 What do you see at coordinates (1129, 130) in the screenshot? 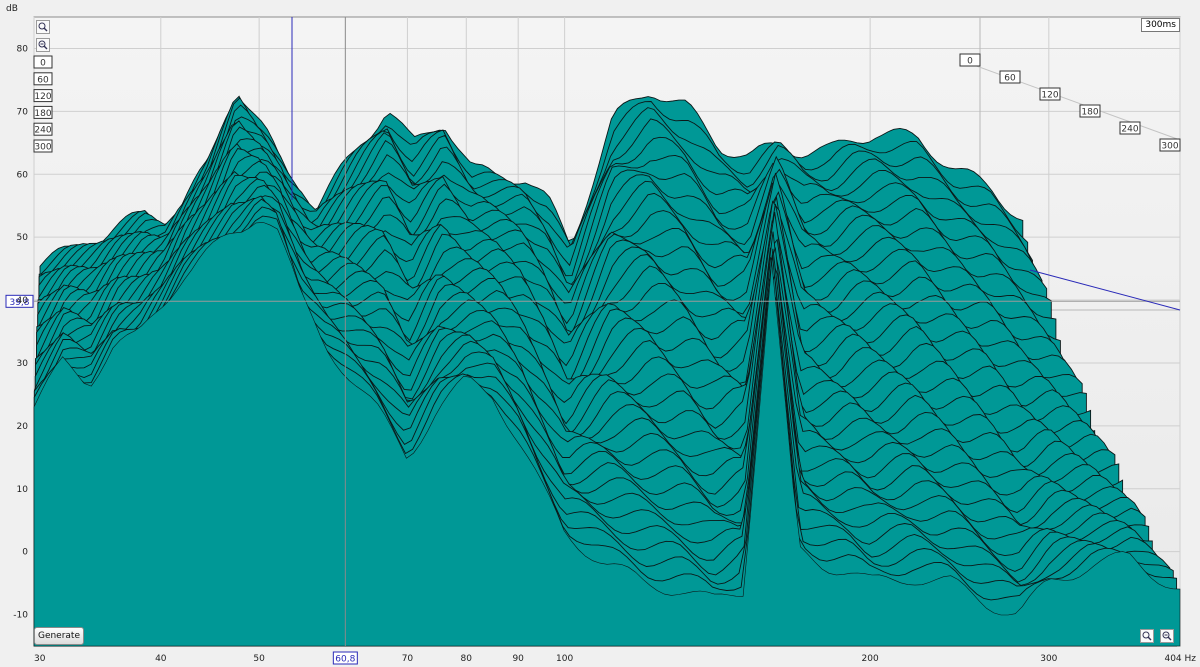
I see `time-tick-diagonal: 240` at bounding box center [1129, 130].